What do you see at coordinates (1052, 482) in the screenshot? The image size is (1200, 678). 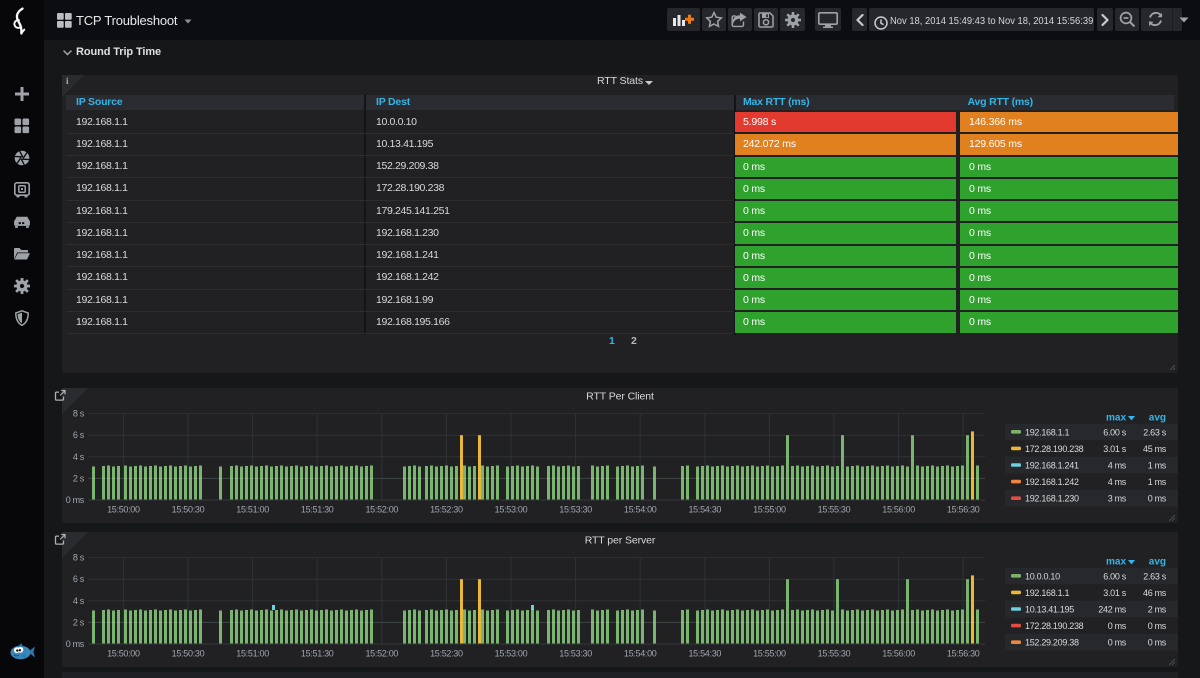 I see `svg-text: 192.168.1.242` at bounding box center [1052, 482].